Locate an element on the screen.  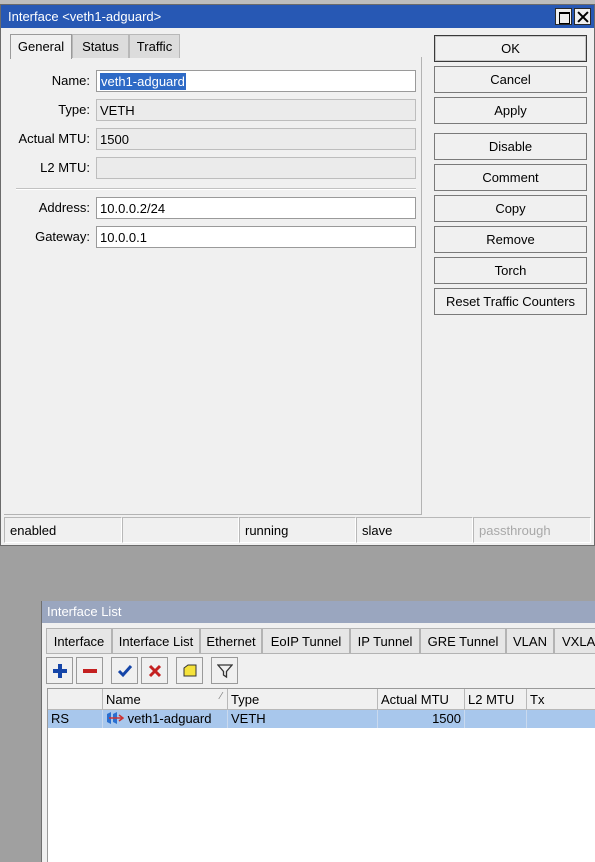
remove-item-button is located at coordinates (89, 670).